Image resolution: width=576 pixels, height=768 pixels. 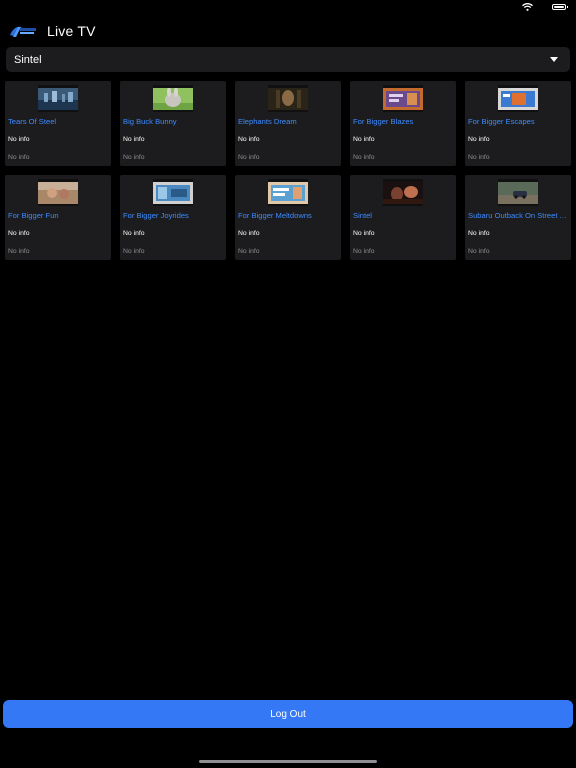 I want to click on channel-card: For Bigger Blazes No info No info, so click(x=403, y=123).